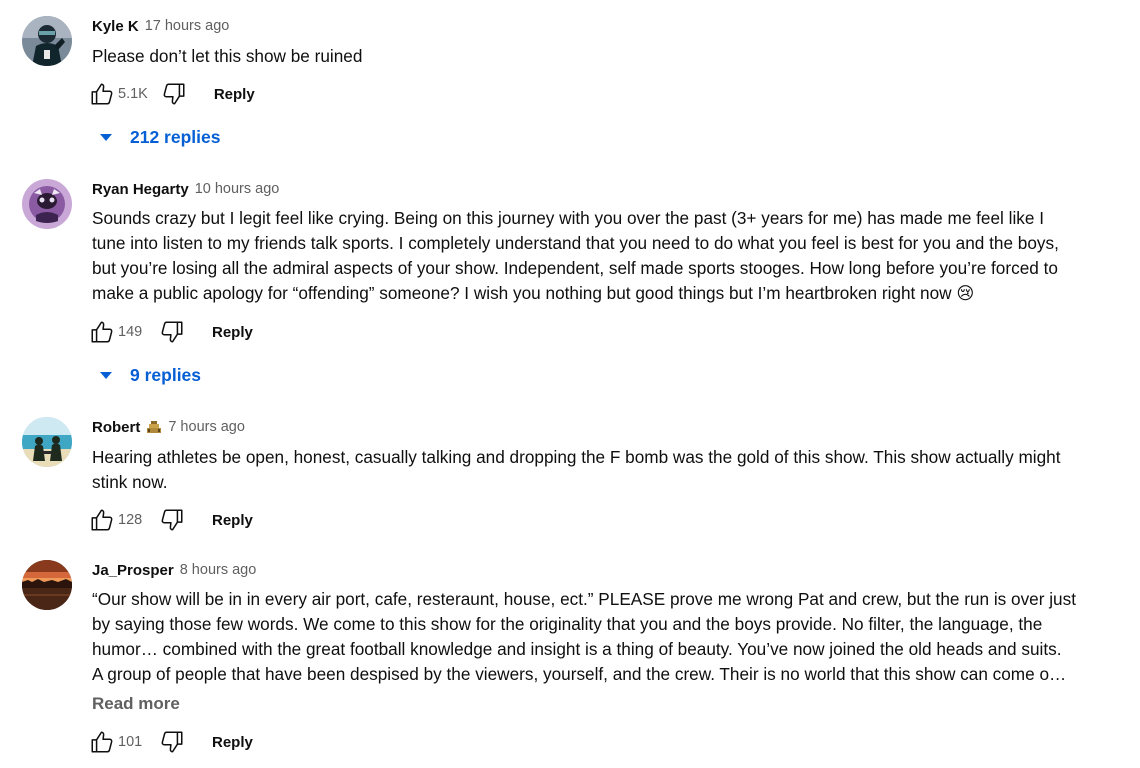 The height and width of the screenshot is (768, 1140). I want to click on comment-actions: 128 Reply, so click(169, 520).